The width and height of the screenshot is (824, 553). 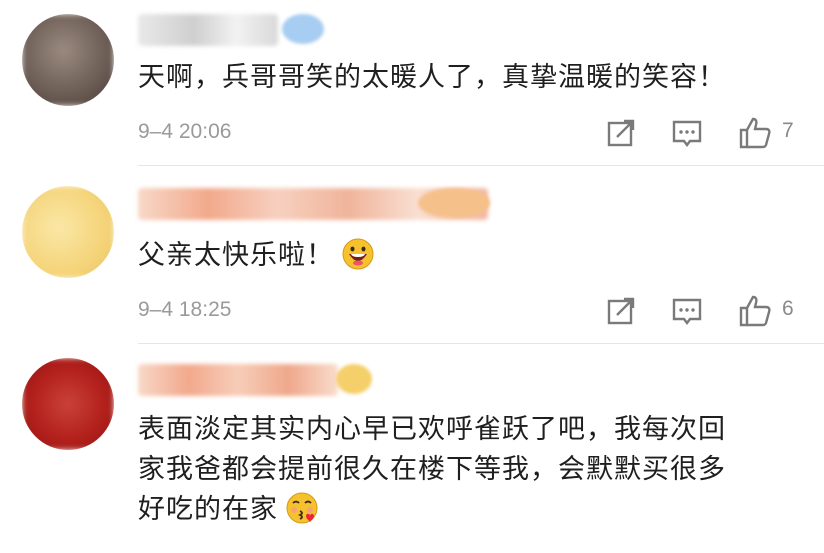 I want to click on like-count: 6, so click(x=788, y=308).